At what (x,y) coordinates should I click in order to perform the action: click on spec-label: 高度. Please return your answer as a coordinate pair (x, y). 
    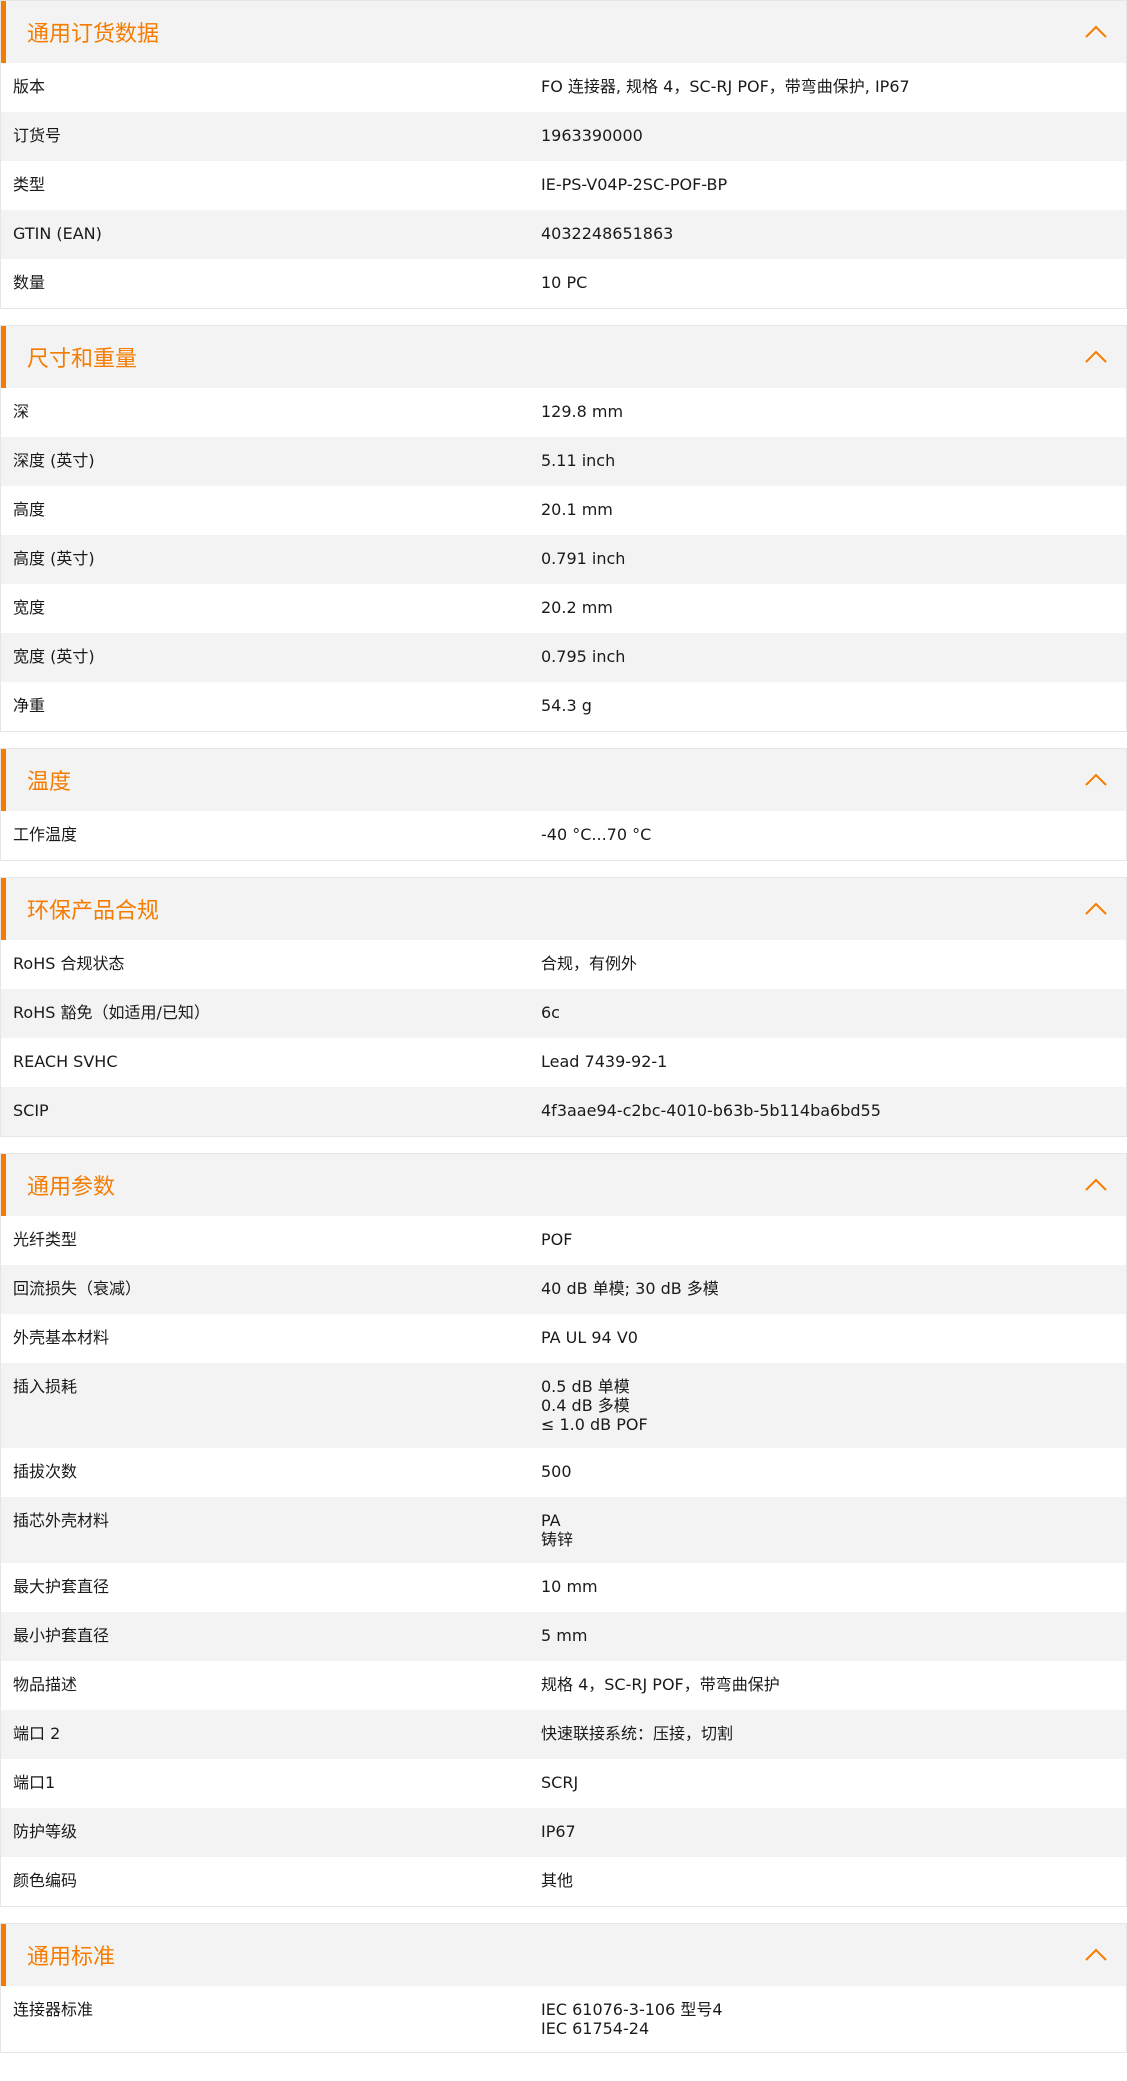
    Looking at the image, I should click on (29, 509).